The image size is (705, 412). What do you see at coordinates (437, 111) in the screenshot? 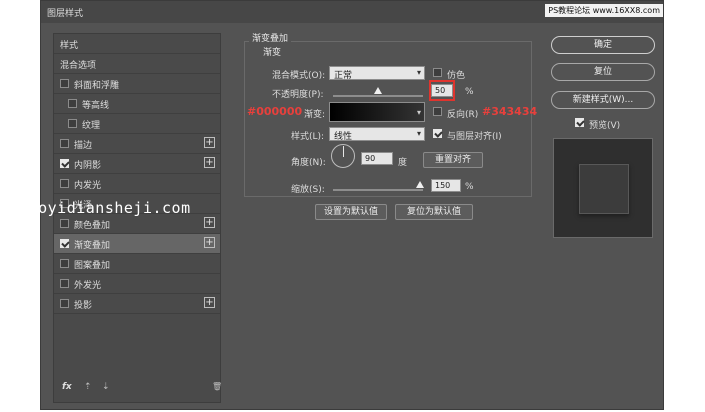
I see `reverse-checkbox` at bounding box center [437, 111].